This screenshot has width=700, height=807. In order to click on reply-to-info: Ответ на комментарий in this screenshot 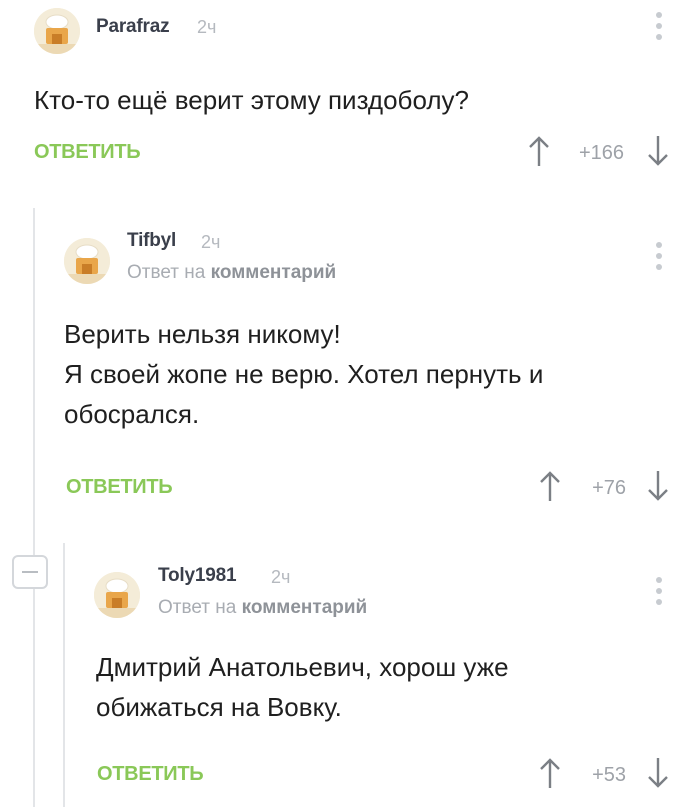, I will do `click(262, 608)`.